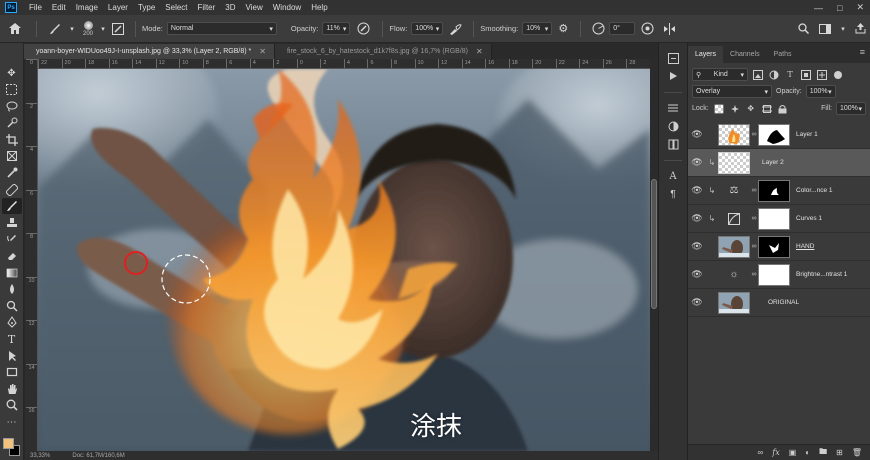  What do you see at coordinates (857, 452) in the screenshot?
I see `delete-layer-trash-icon: 🗑` at bounding box center [857, 452].